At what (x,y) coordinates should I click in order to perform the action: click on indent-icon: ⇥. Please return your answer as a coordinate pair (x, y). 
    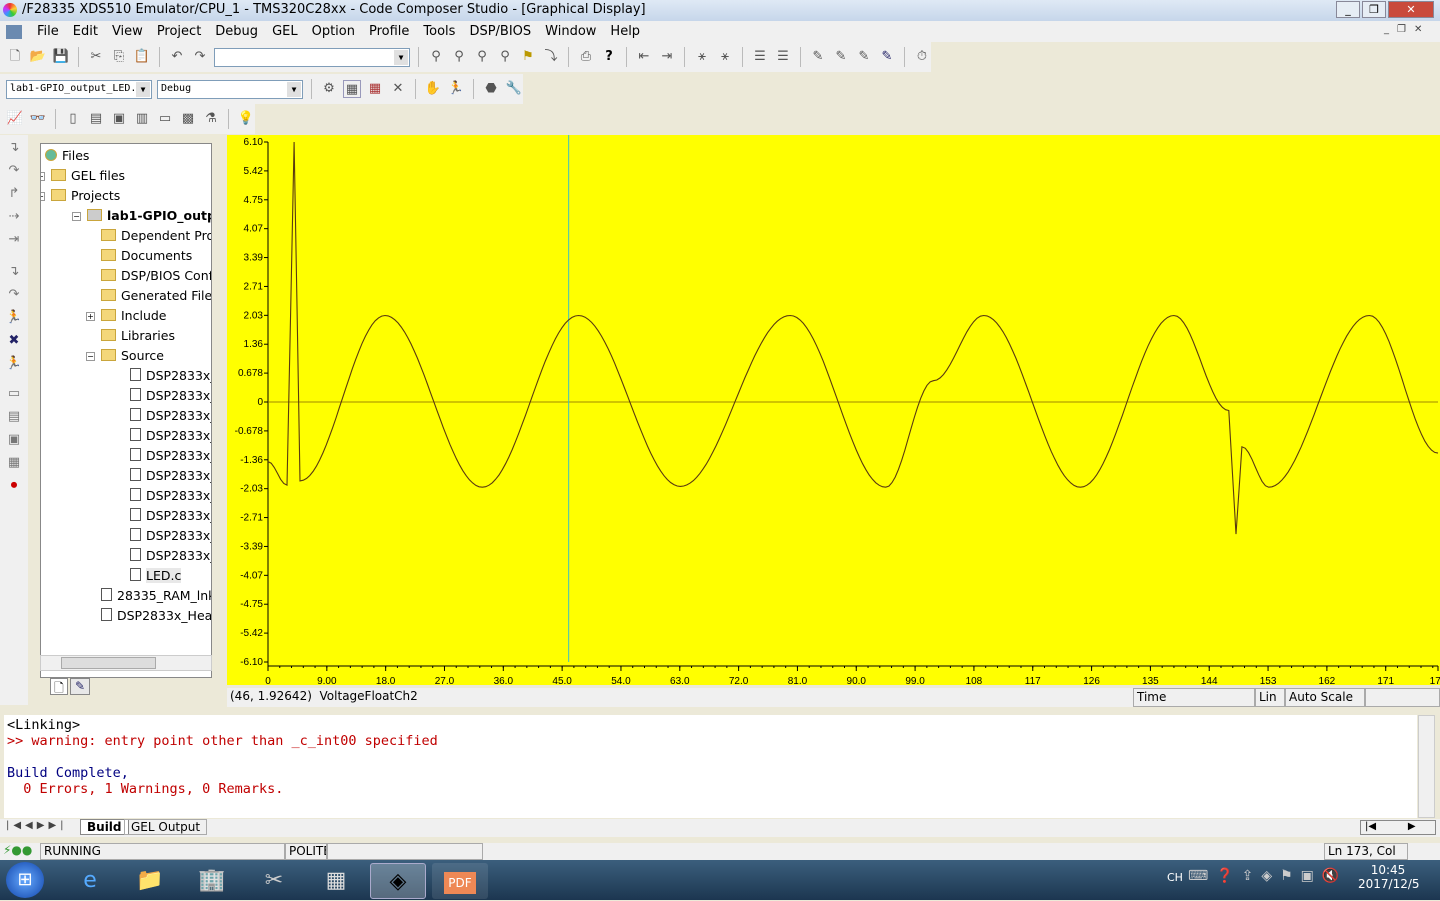
    Looking at the image, I should click on (667, 57).